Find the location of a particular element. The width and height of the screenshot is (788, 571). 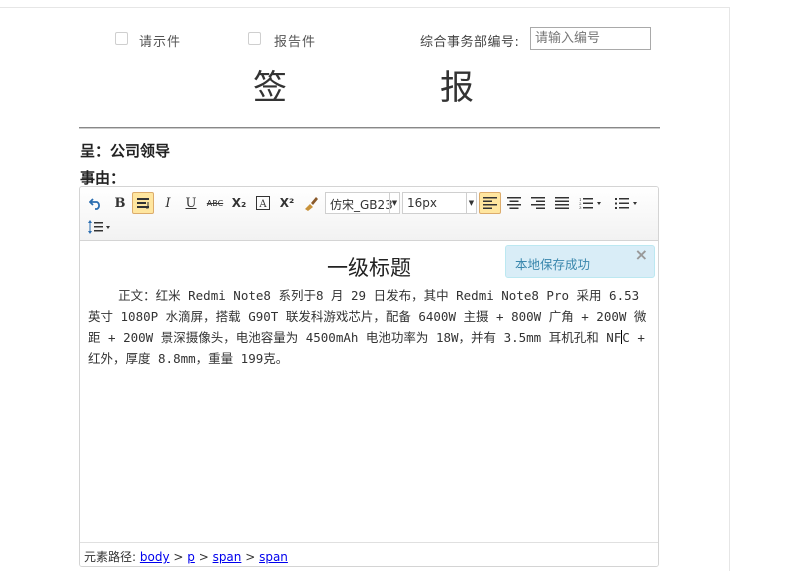

font-family-select: 仿宋_GB23 ▼ is located at coordinates (362, 203).